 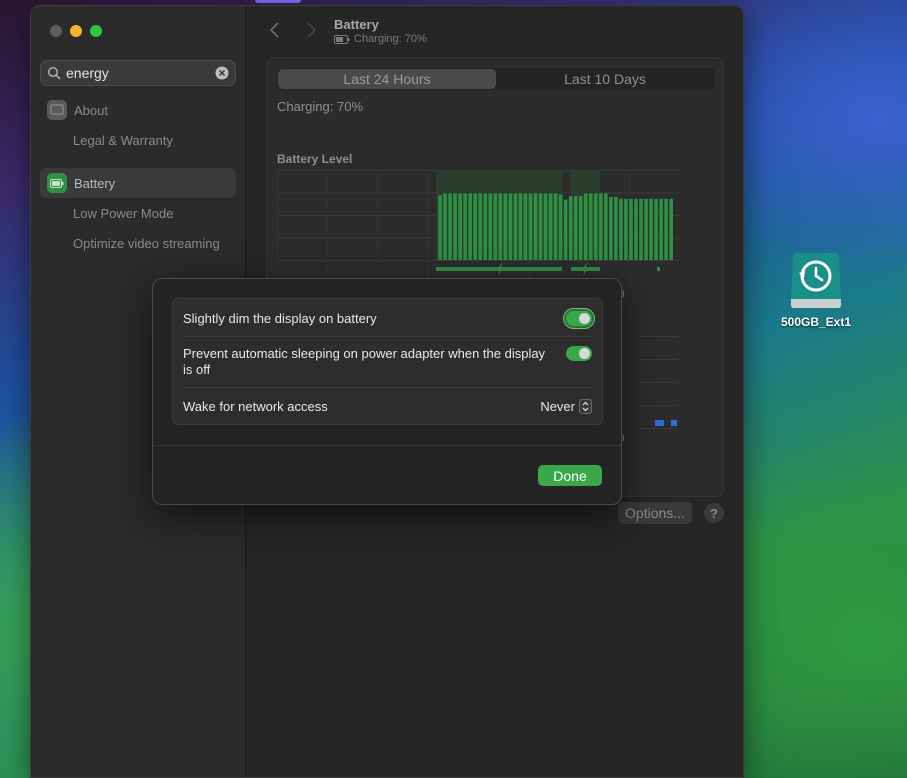 I want to click on wake-network-popup: Never, so click(x=566, y=406).